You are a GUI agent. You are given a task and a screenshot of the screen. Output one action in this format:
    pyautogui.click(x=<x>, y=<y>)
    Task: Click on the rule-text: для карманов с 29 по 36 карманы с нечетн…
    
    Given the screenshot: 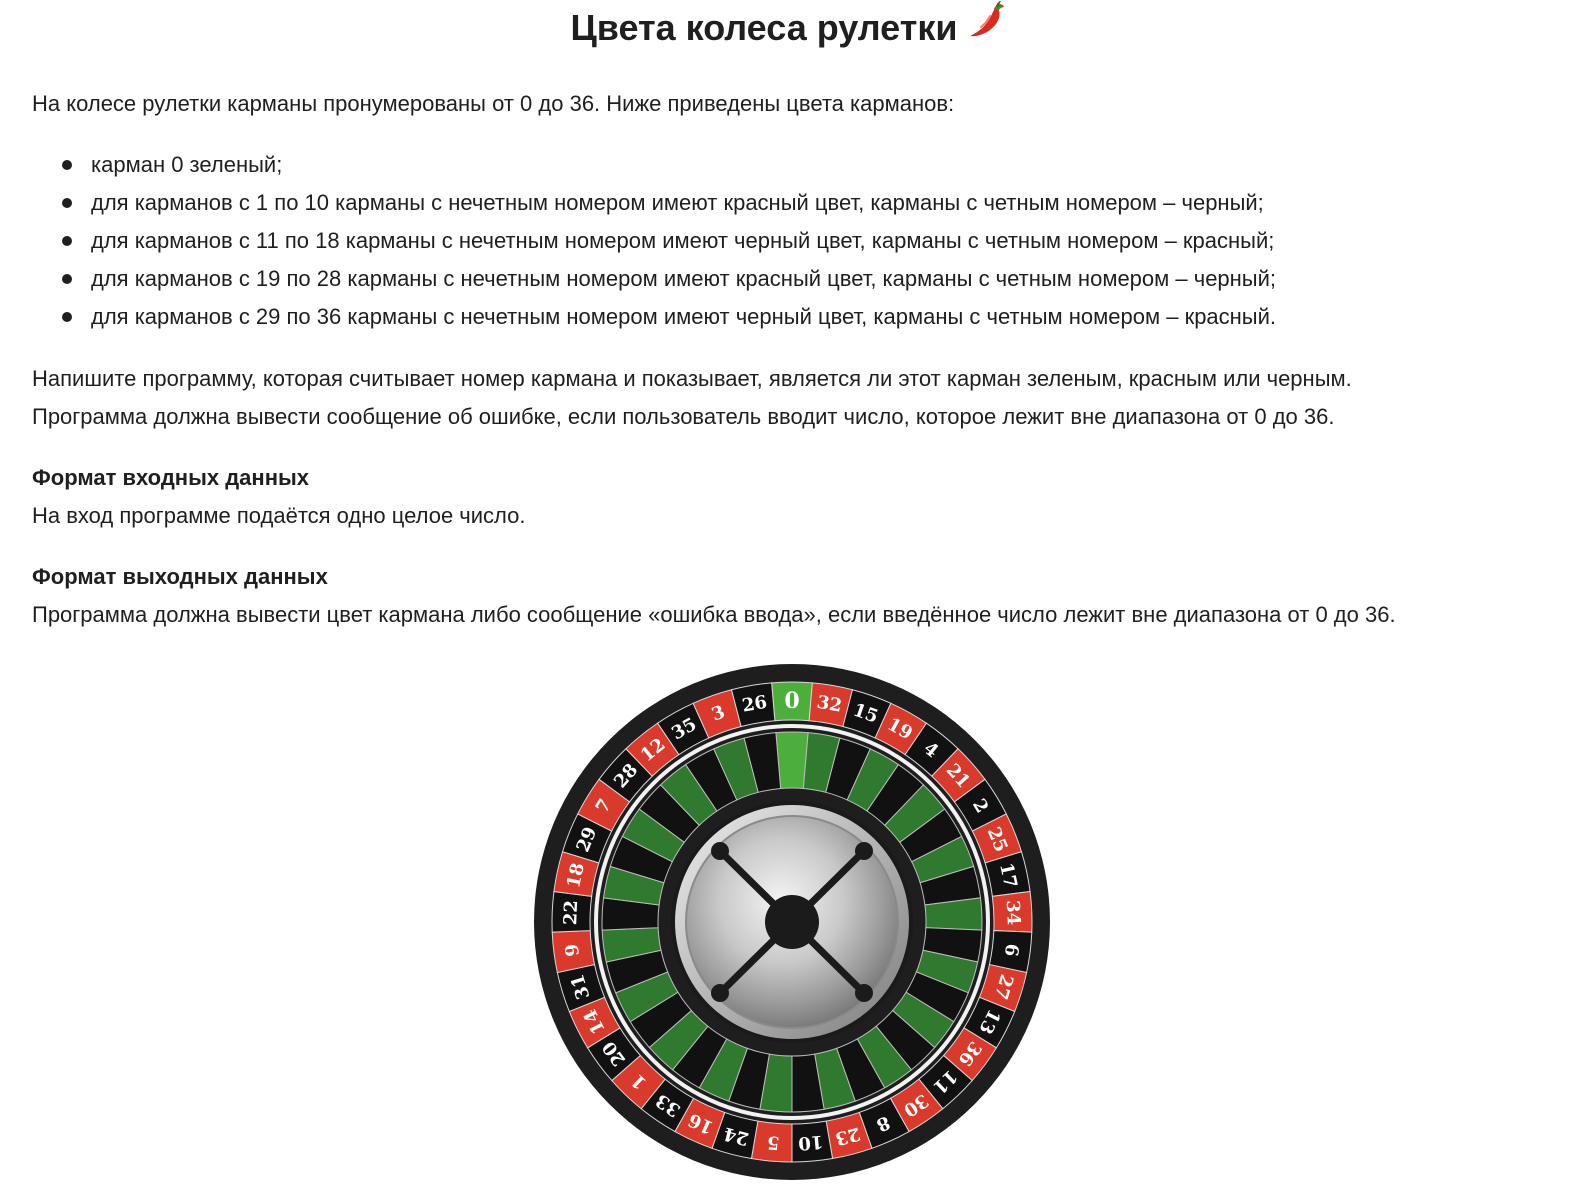 What is the action you would take?
    pyautogui.click(x=684, y=316)
    